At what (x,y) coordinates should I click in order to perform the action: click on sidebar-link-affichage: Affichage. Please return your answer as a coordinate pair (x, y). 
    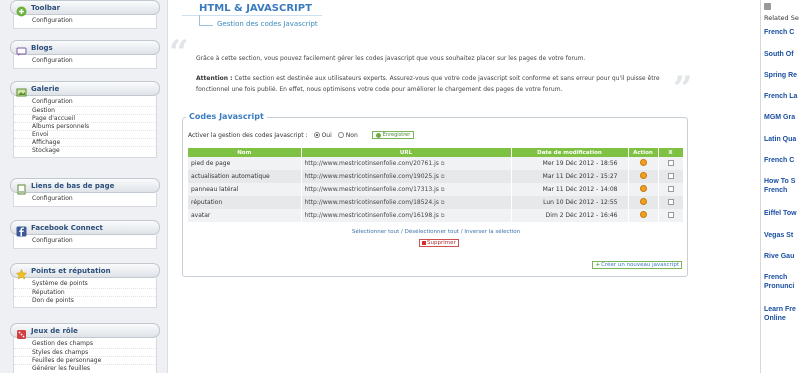
    Looking at the image, I should click on (85, 142).